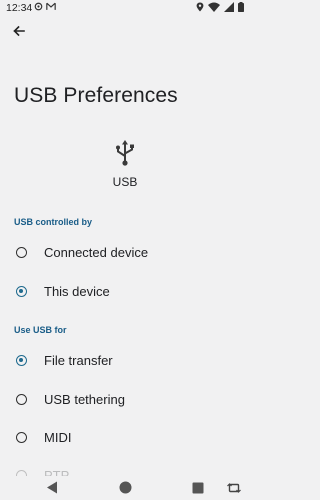 The image size is (320, 500). I want to click on status-bar: 12:34, so click(125, 8).